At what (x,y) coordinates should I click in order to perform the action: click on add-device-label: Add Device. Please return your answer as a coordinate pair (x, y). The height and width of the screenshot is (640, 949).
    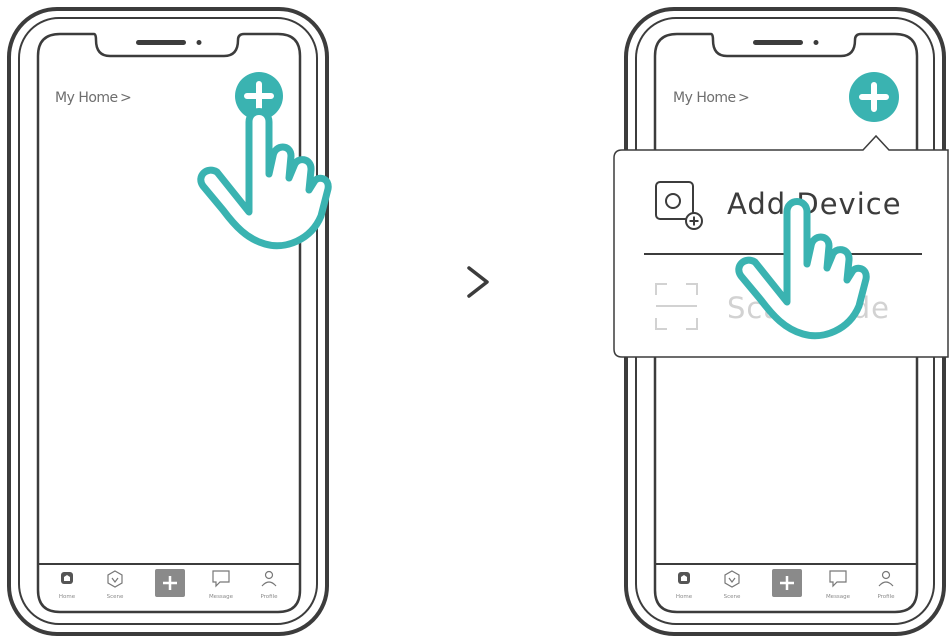
    Looking at the image, I should click on (814, 204).